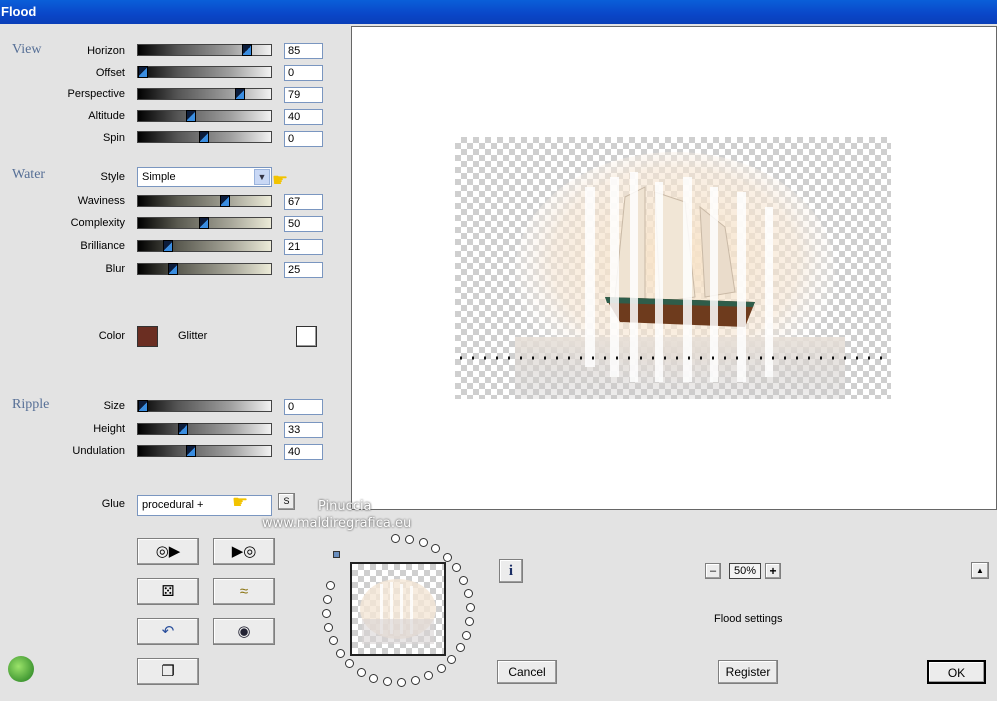  Describe the element at coordinates (114, 406) in the screenshot. I see `size-label: Size` at that location.